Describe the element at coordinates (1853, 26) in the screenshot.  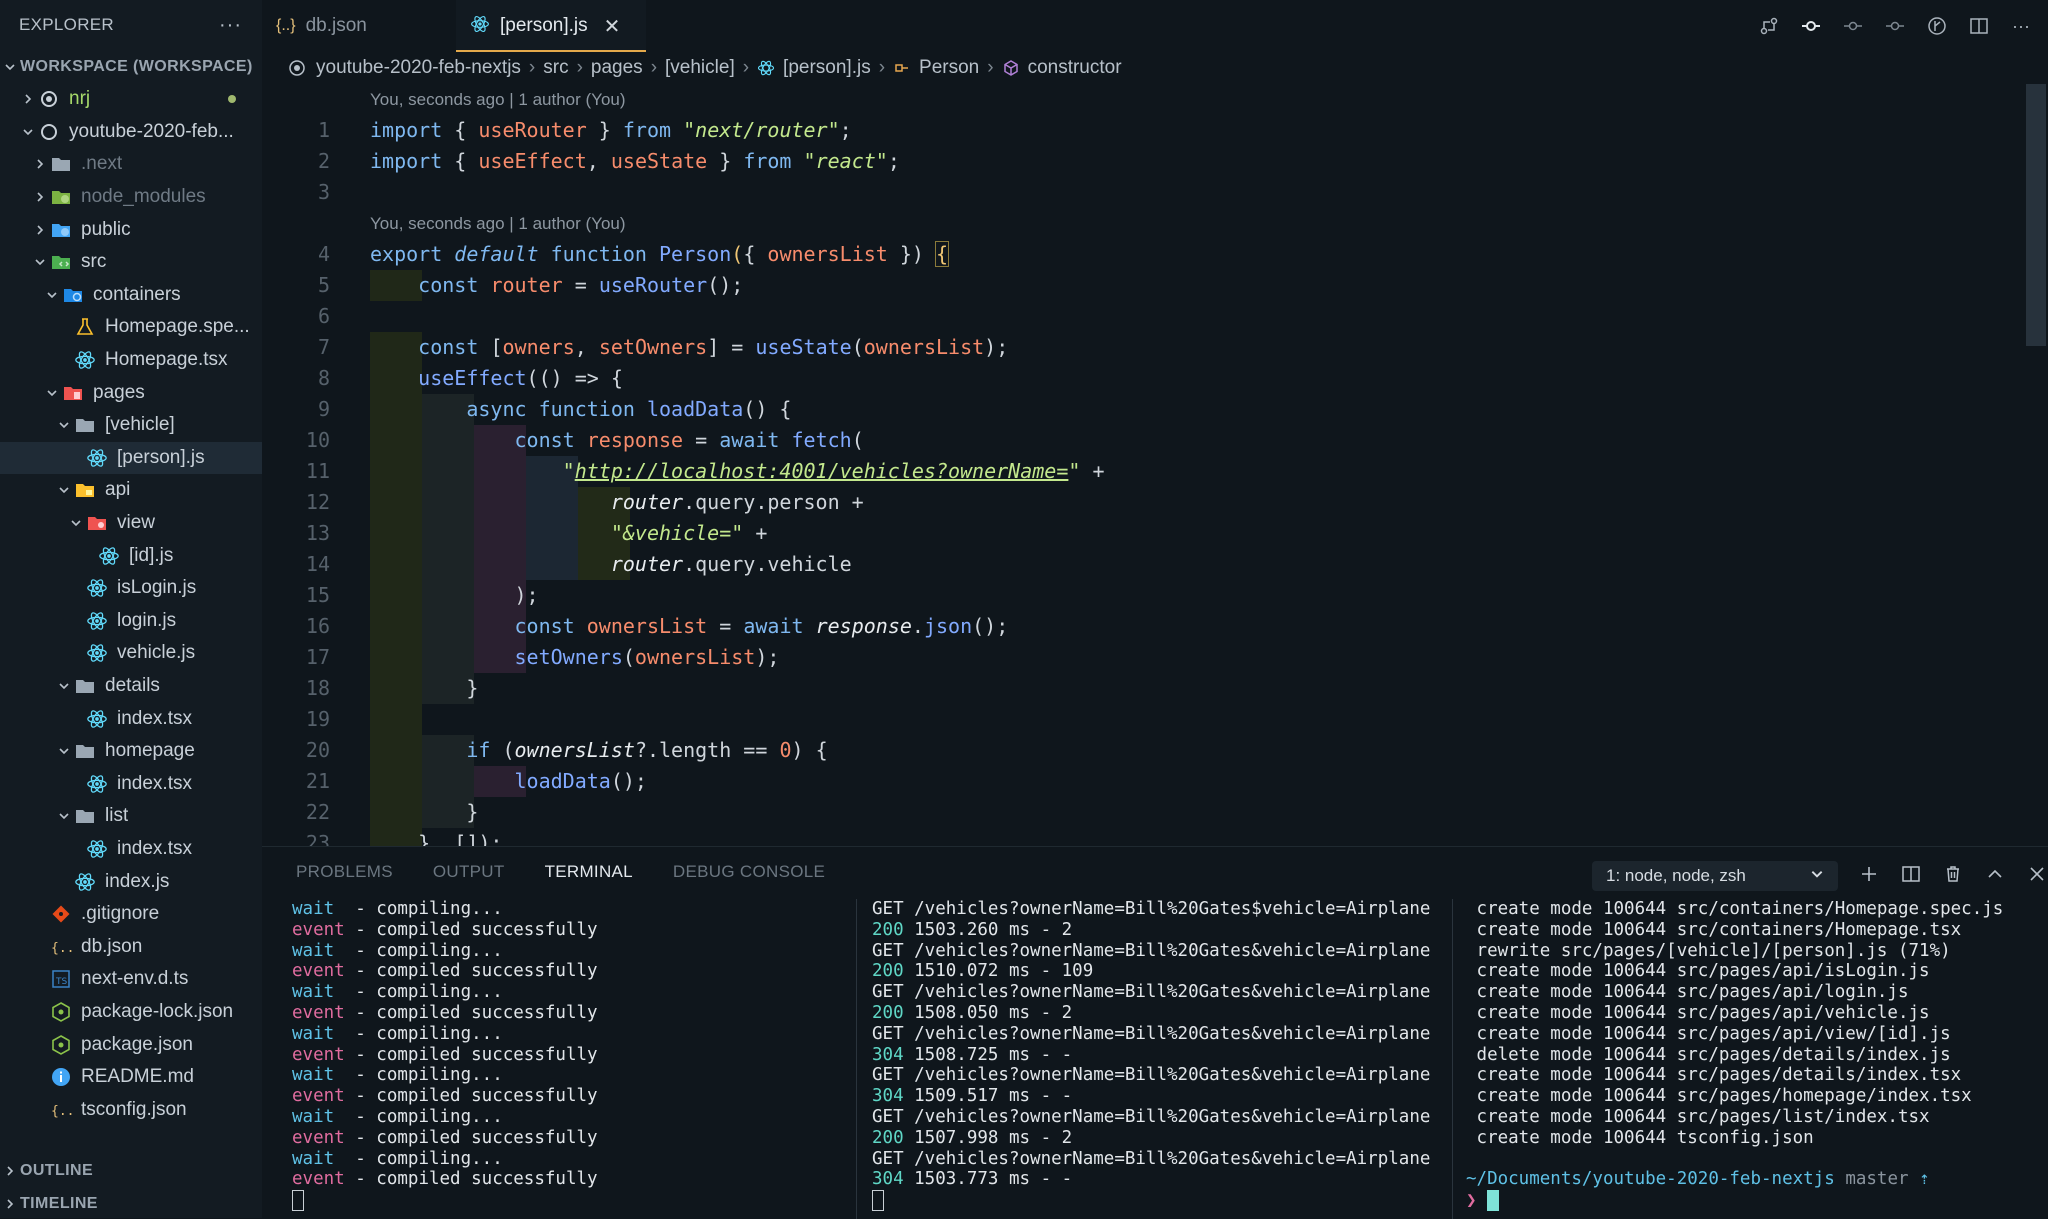
I see `previous-revision-icon` at that location.